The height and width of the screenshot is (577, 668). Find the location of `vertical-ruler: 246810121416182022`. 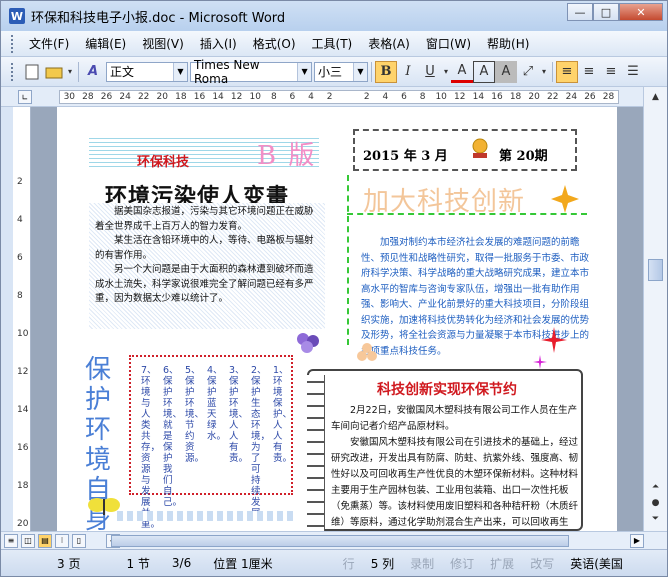

vertical-ruler: 246810121416182022 is located at coordinates (22, 337).